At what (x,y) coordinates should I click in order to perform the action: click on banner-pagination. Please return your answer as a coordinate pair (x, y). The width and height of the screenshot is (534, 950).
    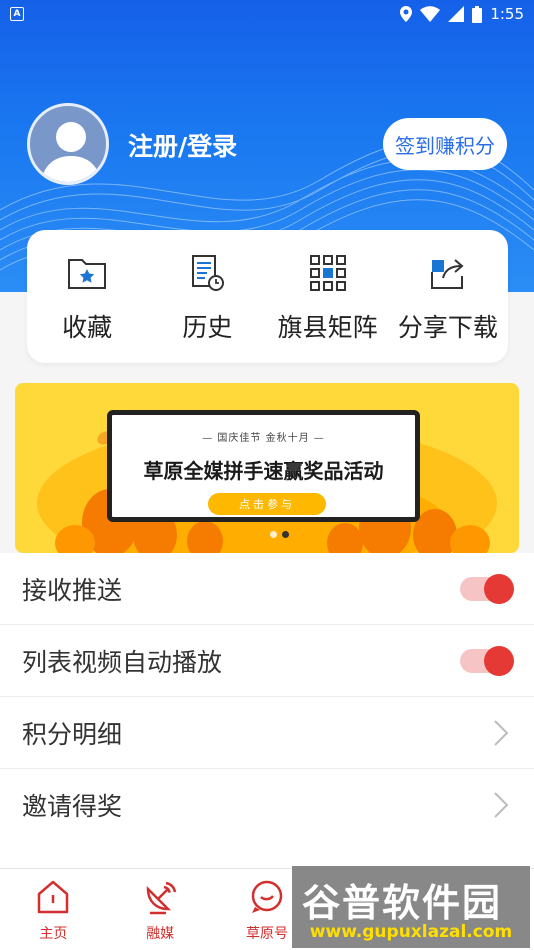
    Looking at the image, I should click on (279, 534).